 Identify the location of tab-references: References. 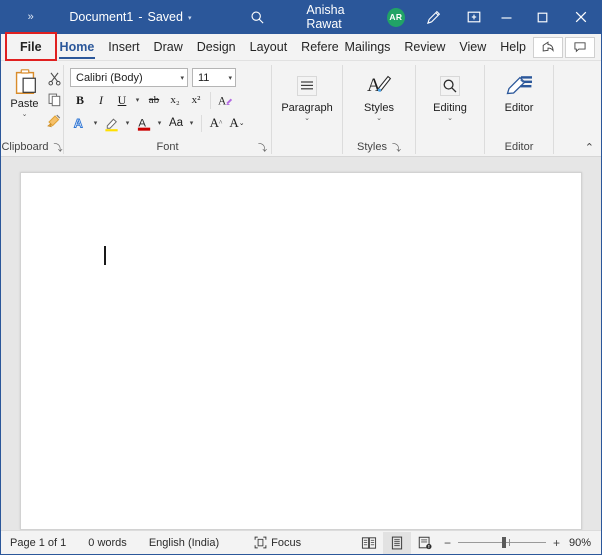
(315, 47).